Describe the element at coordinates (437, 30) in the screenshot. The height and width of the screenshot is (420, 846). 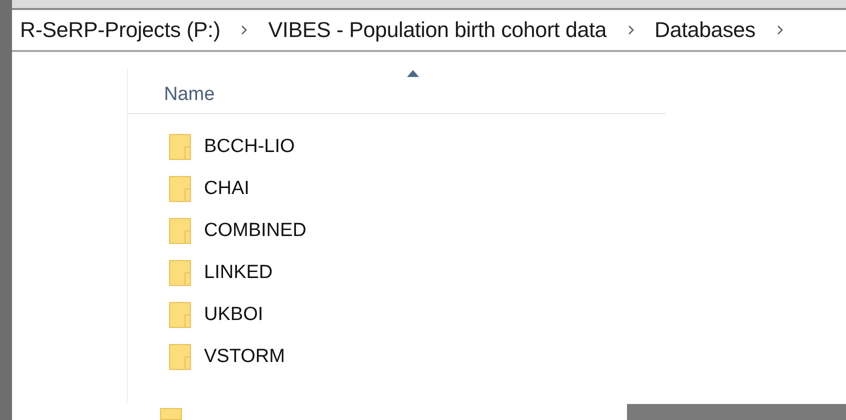
I see `breadcrumb-item: VIBES - Population birth cohort data` at that location.